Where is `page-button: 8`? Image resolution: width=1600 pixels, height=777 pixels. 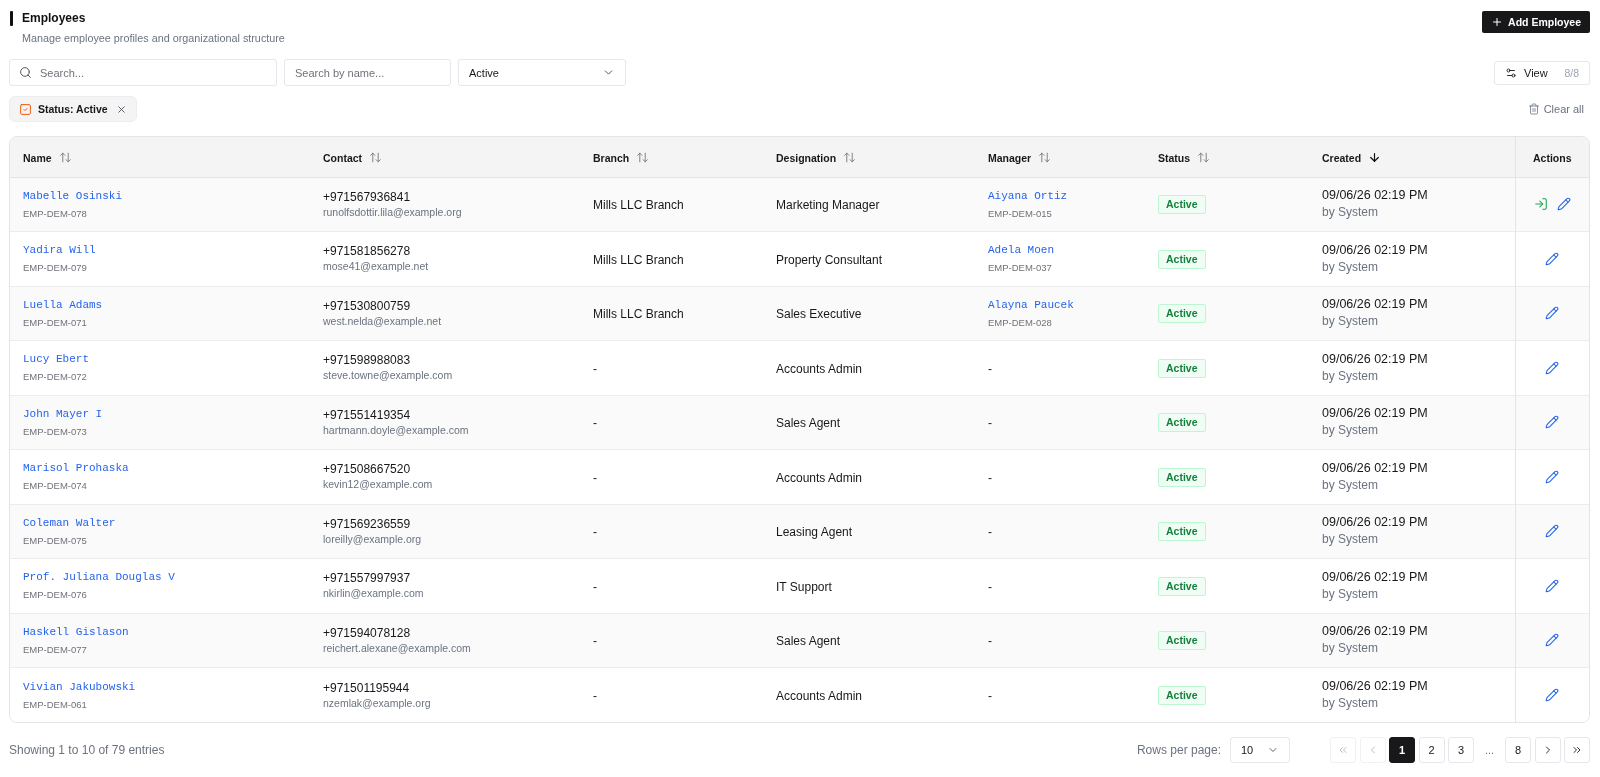 page-button: 8 is located at coordinates (1518, 750).